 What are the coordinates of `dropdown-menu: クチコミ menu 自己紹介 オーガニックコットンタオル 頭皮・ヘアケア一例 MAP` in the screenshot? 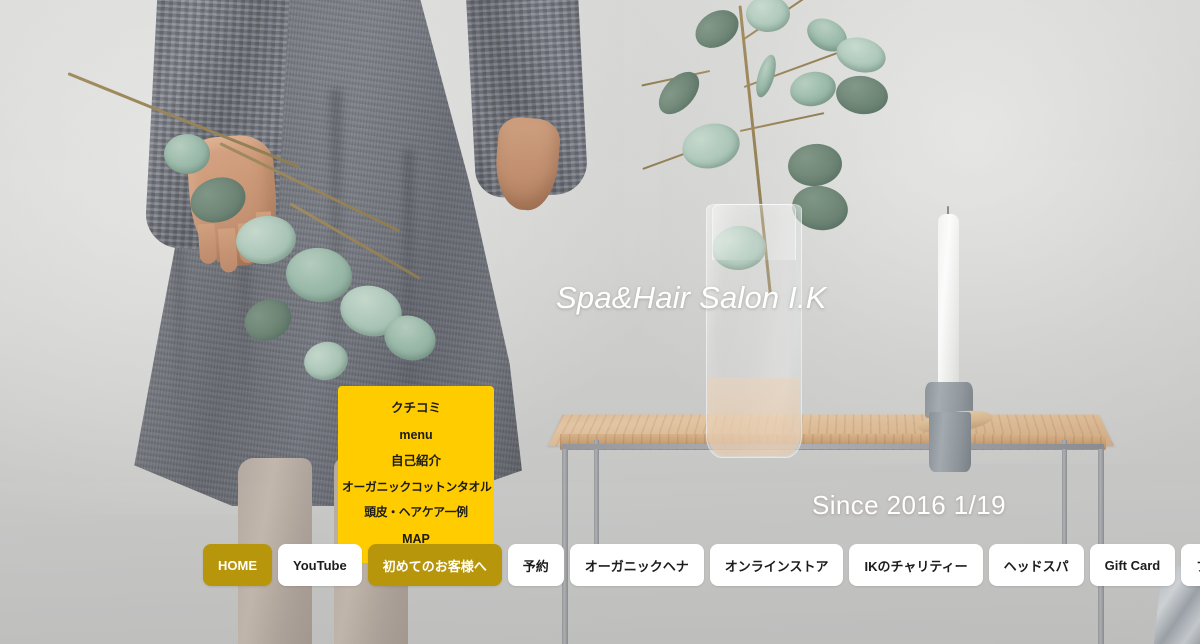 It's located at (416, 474).